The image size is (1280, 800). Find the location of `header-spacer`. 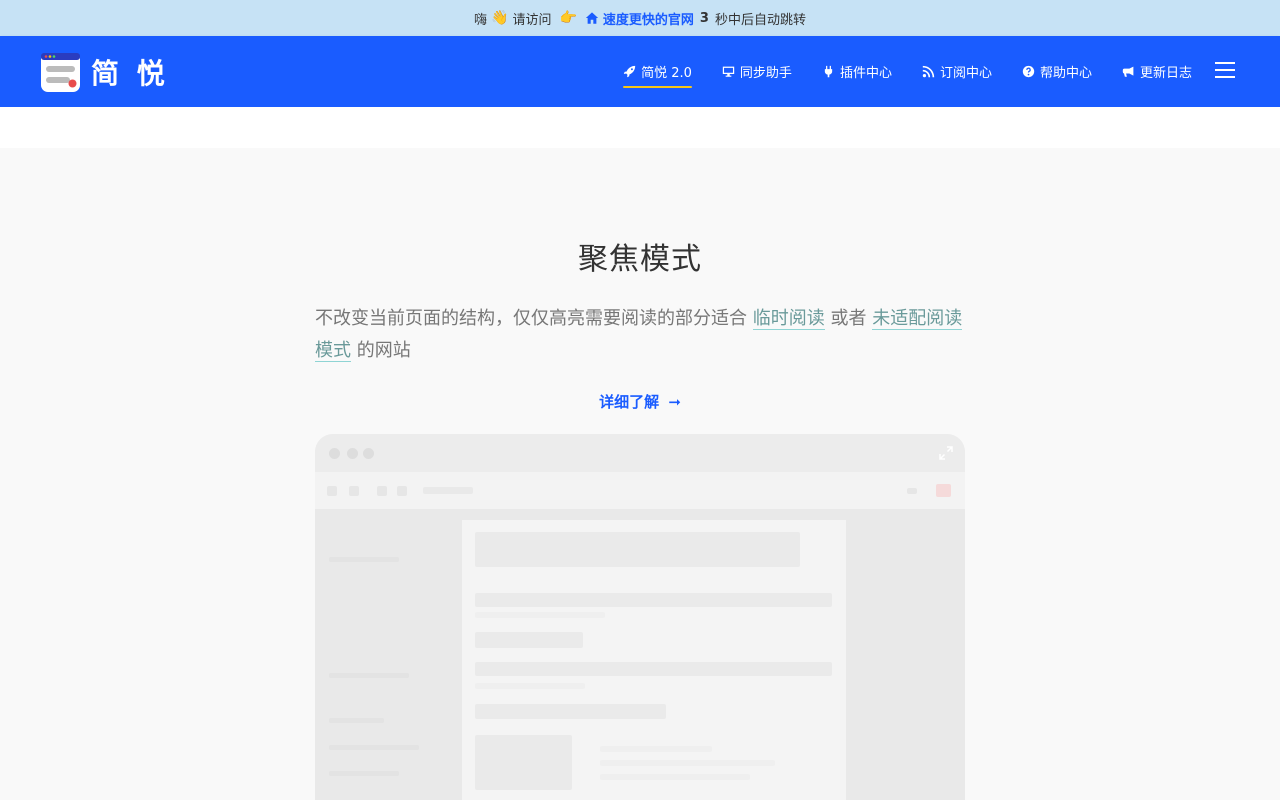

header-spacer is located at coordinates (640, 127).